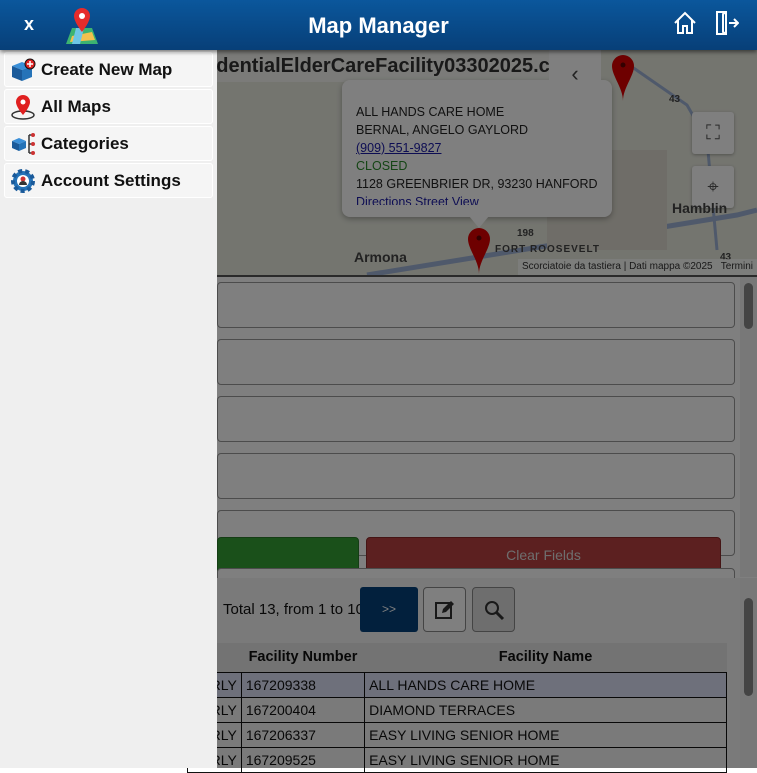  I want to click on app-header: x Map Manager, so click(378, 25).